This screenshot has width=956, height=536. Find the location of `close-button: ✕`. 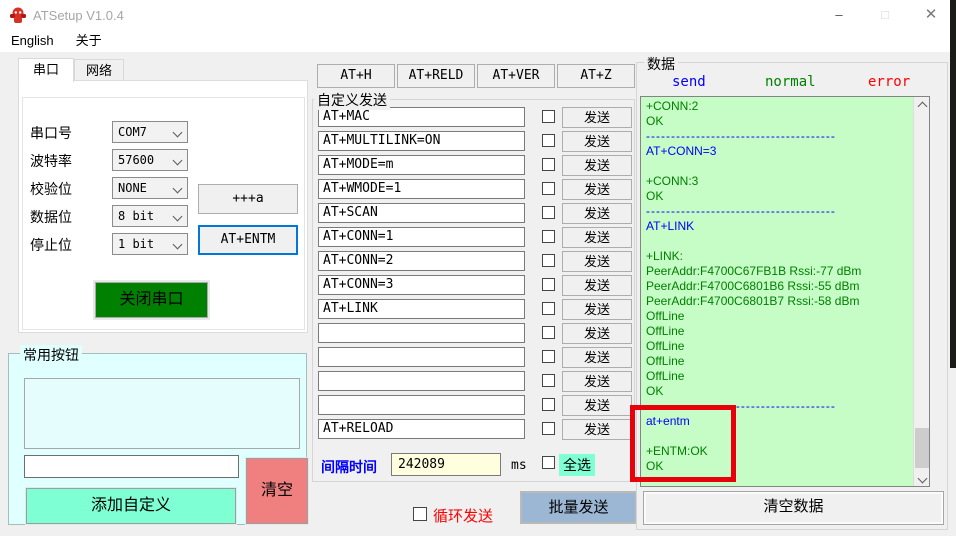

close-button: ✕ is located at coordinates (931, 15).